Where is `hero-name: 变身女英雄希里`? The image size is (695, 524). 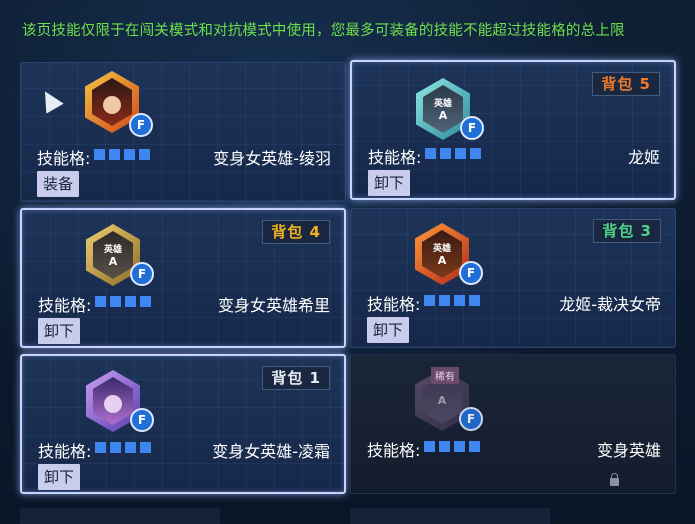 hero-name: 变身女英雄希里 is located at coordinates (273, 305).